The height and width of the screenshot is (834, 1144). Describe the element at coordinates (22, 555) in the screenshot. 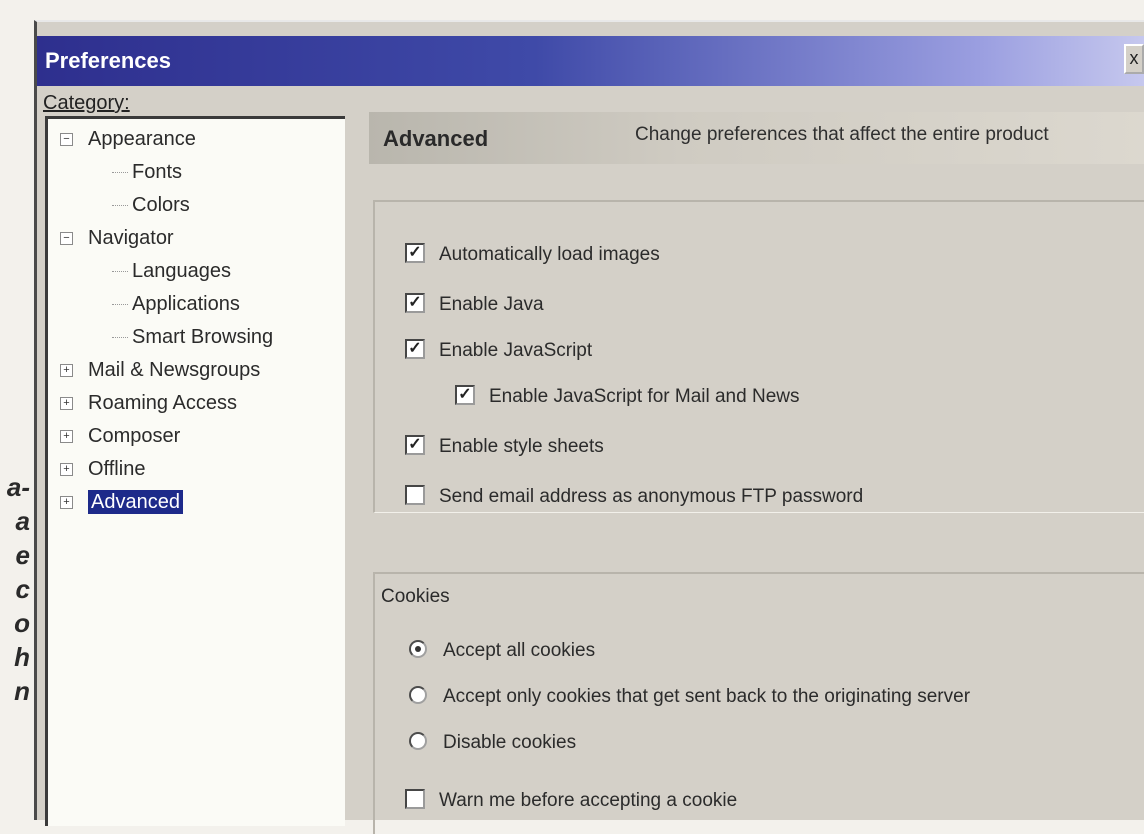

I see `margin-text-line: e` at that location.